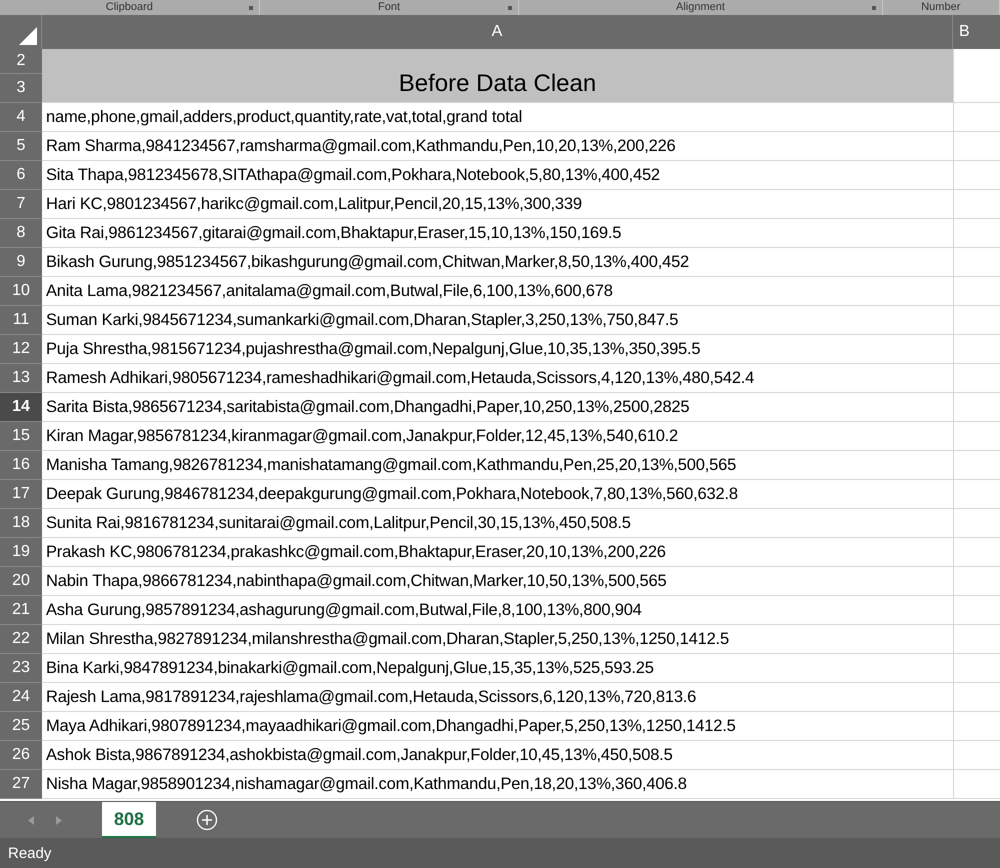 This screenshot has height=868, width=1000. I want to click on row-header: 19, so click(21, 552).